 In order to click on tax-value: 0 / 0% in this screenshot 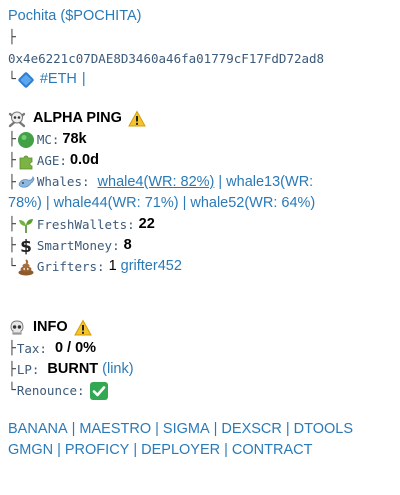, I will do `click(75, 348)`.